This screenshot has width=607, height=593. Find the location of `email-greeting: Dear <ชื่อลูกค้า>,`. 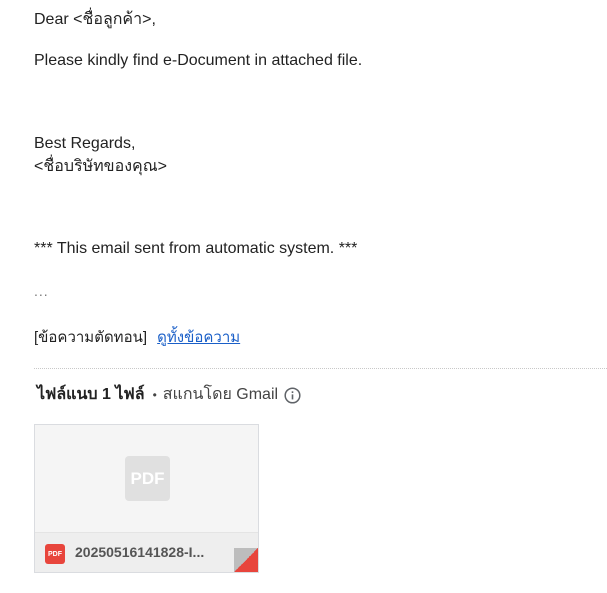

email-greeting: Dear <ชื่อลูกค้า>, is located at coordinates (95, 19).